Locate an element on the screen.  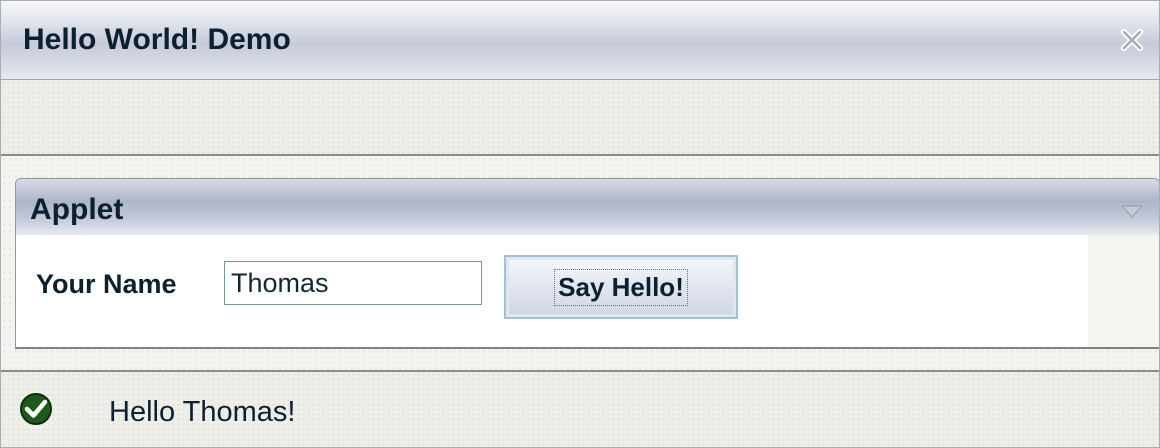
applet-title: Applet is located at coordinates (77, 209).